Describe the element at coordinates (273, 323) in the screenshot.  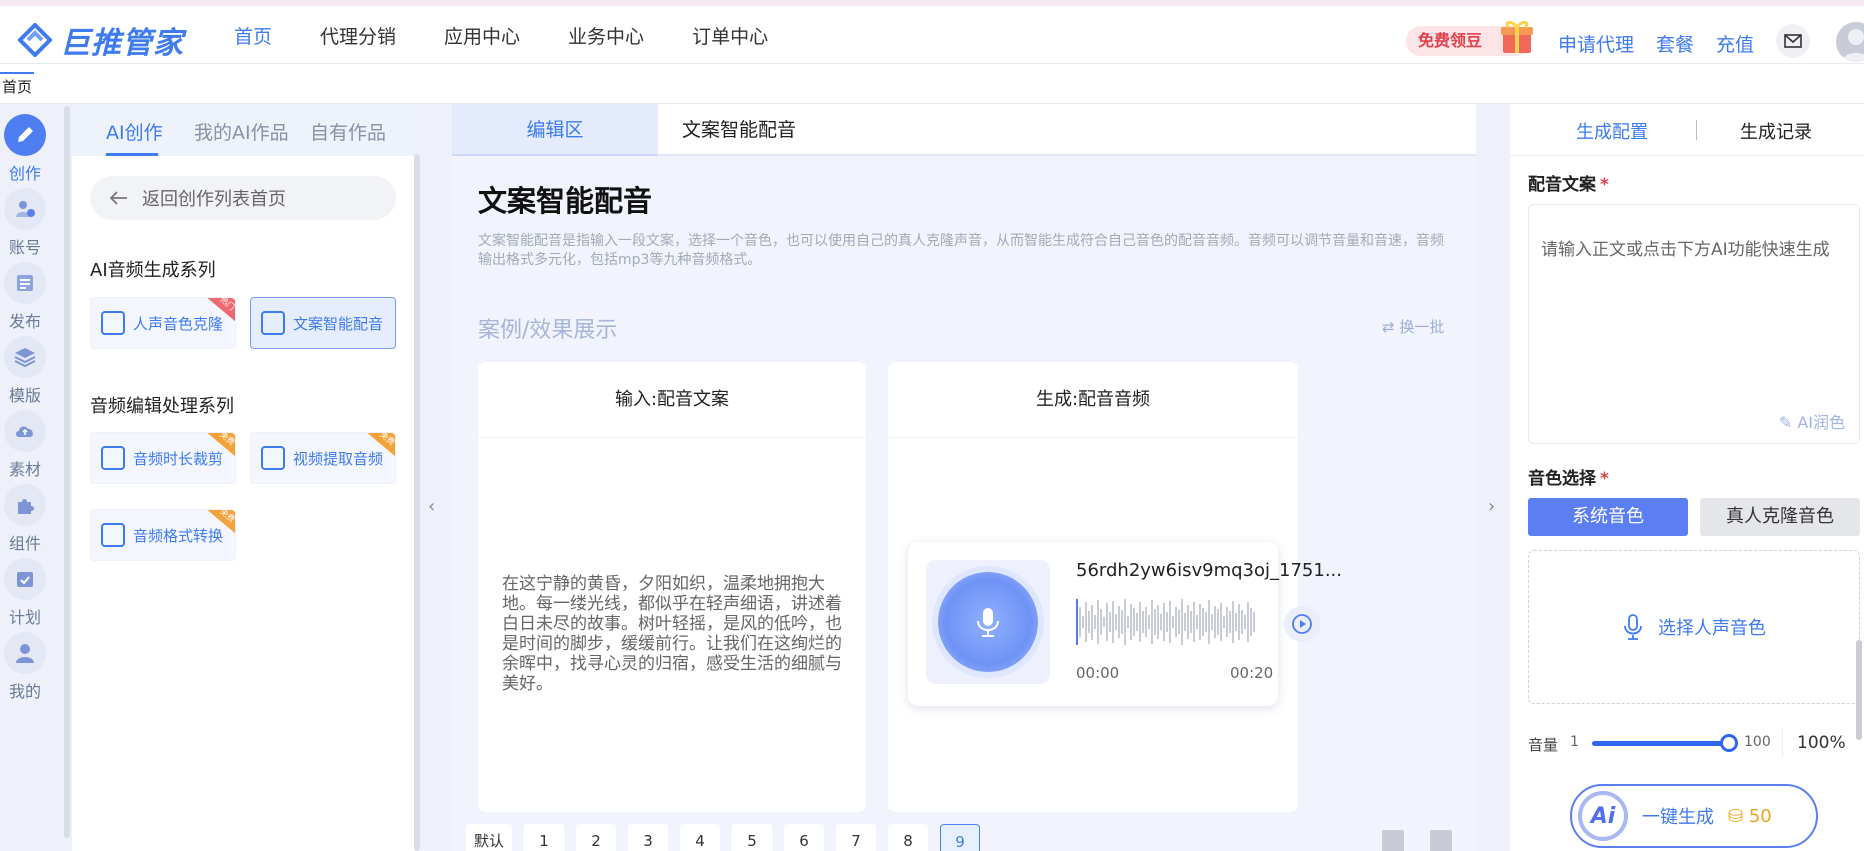
I see `mic-doc-icon` at that location.